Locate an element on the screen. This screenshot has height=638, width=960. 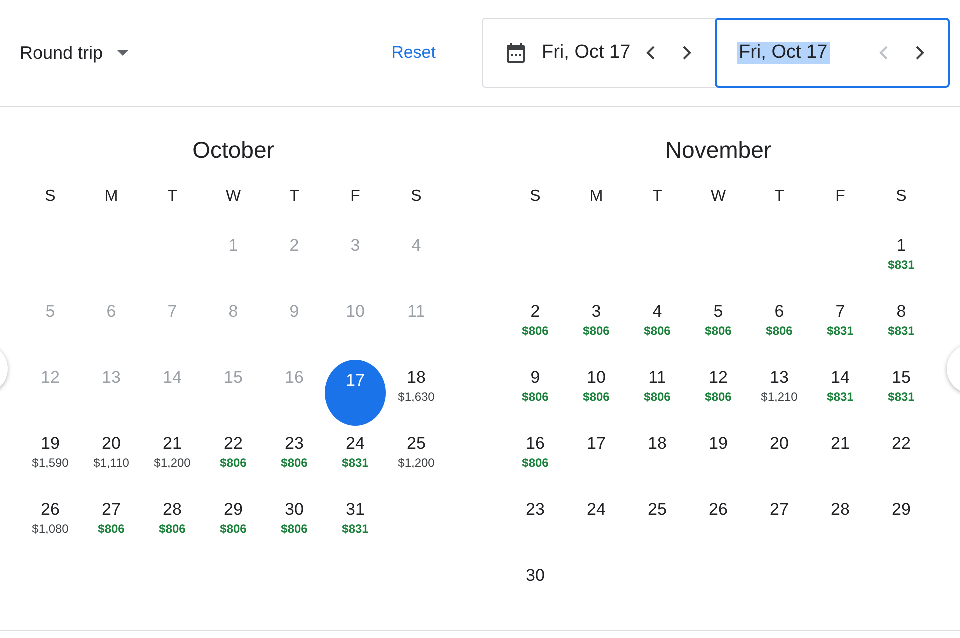
calendar-day: 19 is located at coordinates (718, 459).